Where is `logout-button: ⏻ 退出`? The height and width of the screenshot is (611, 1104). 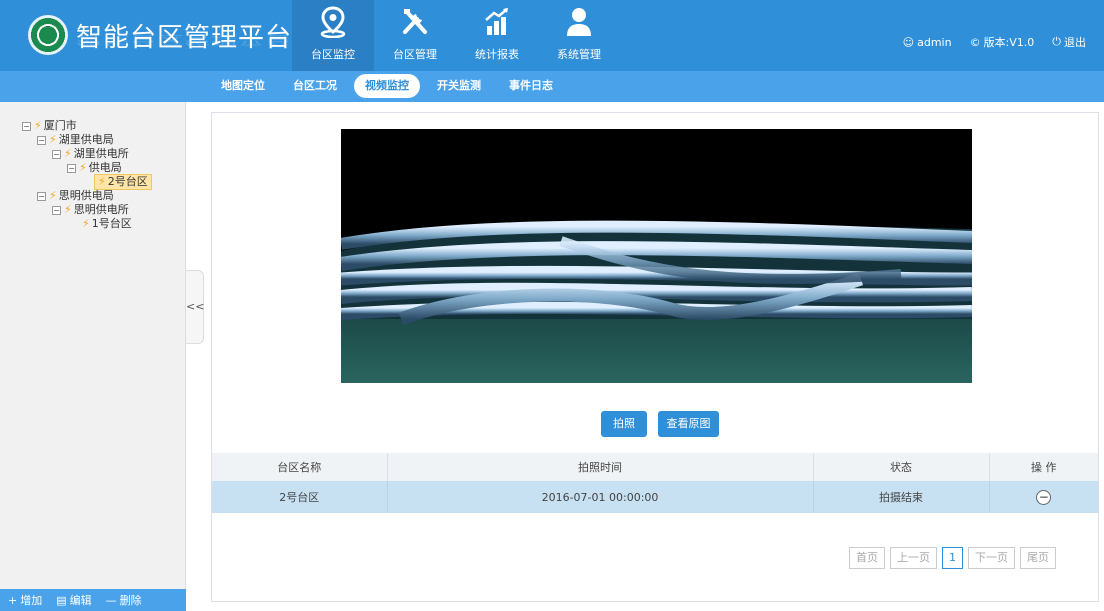 logout-button: ⏻ 退出 is located at coordinates (1069, 42).